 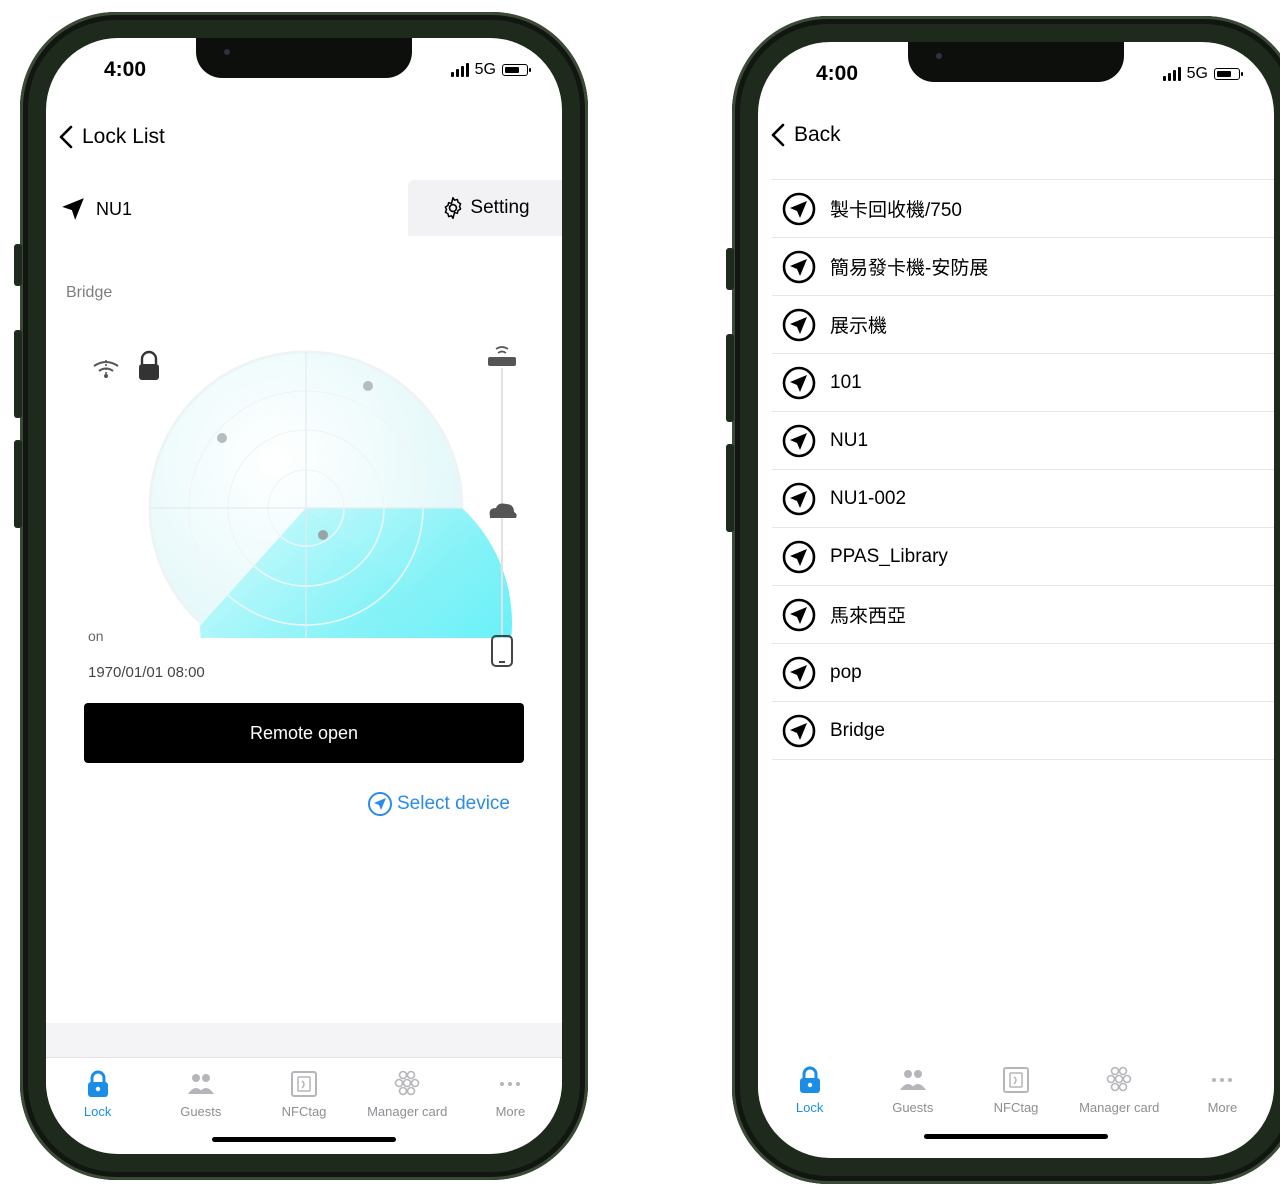 What do you see at coordinates (1023, 498) in the screenshot?
I see `device-list-item: NU1-002` at bounding box center [1023, 498].